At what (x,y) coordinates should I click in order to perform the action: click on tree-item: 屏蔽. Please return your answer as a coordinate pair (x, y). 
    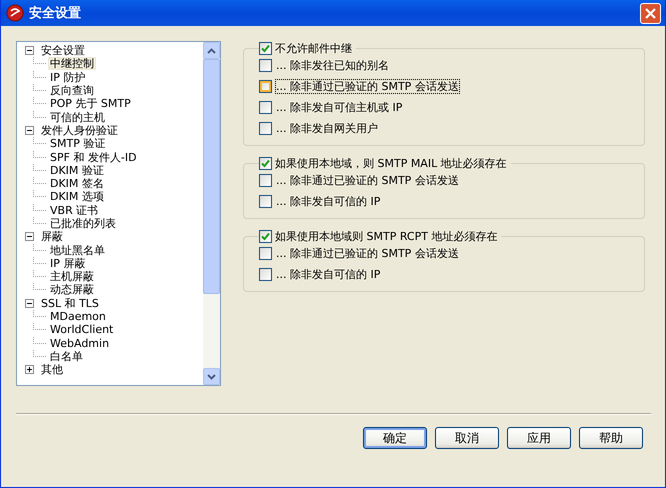
    Looking at the image, I should click on (52, 237).